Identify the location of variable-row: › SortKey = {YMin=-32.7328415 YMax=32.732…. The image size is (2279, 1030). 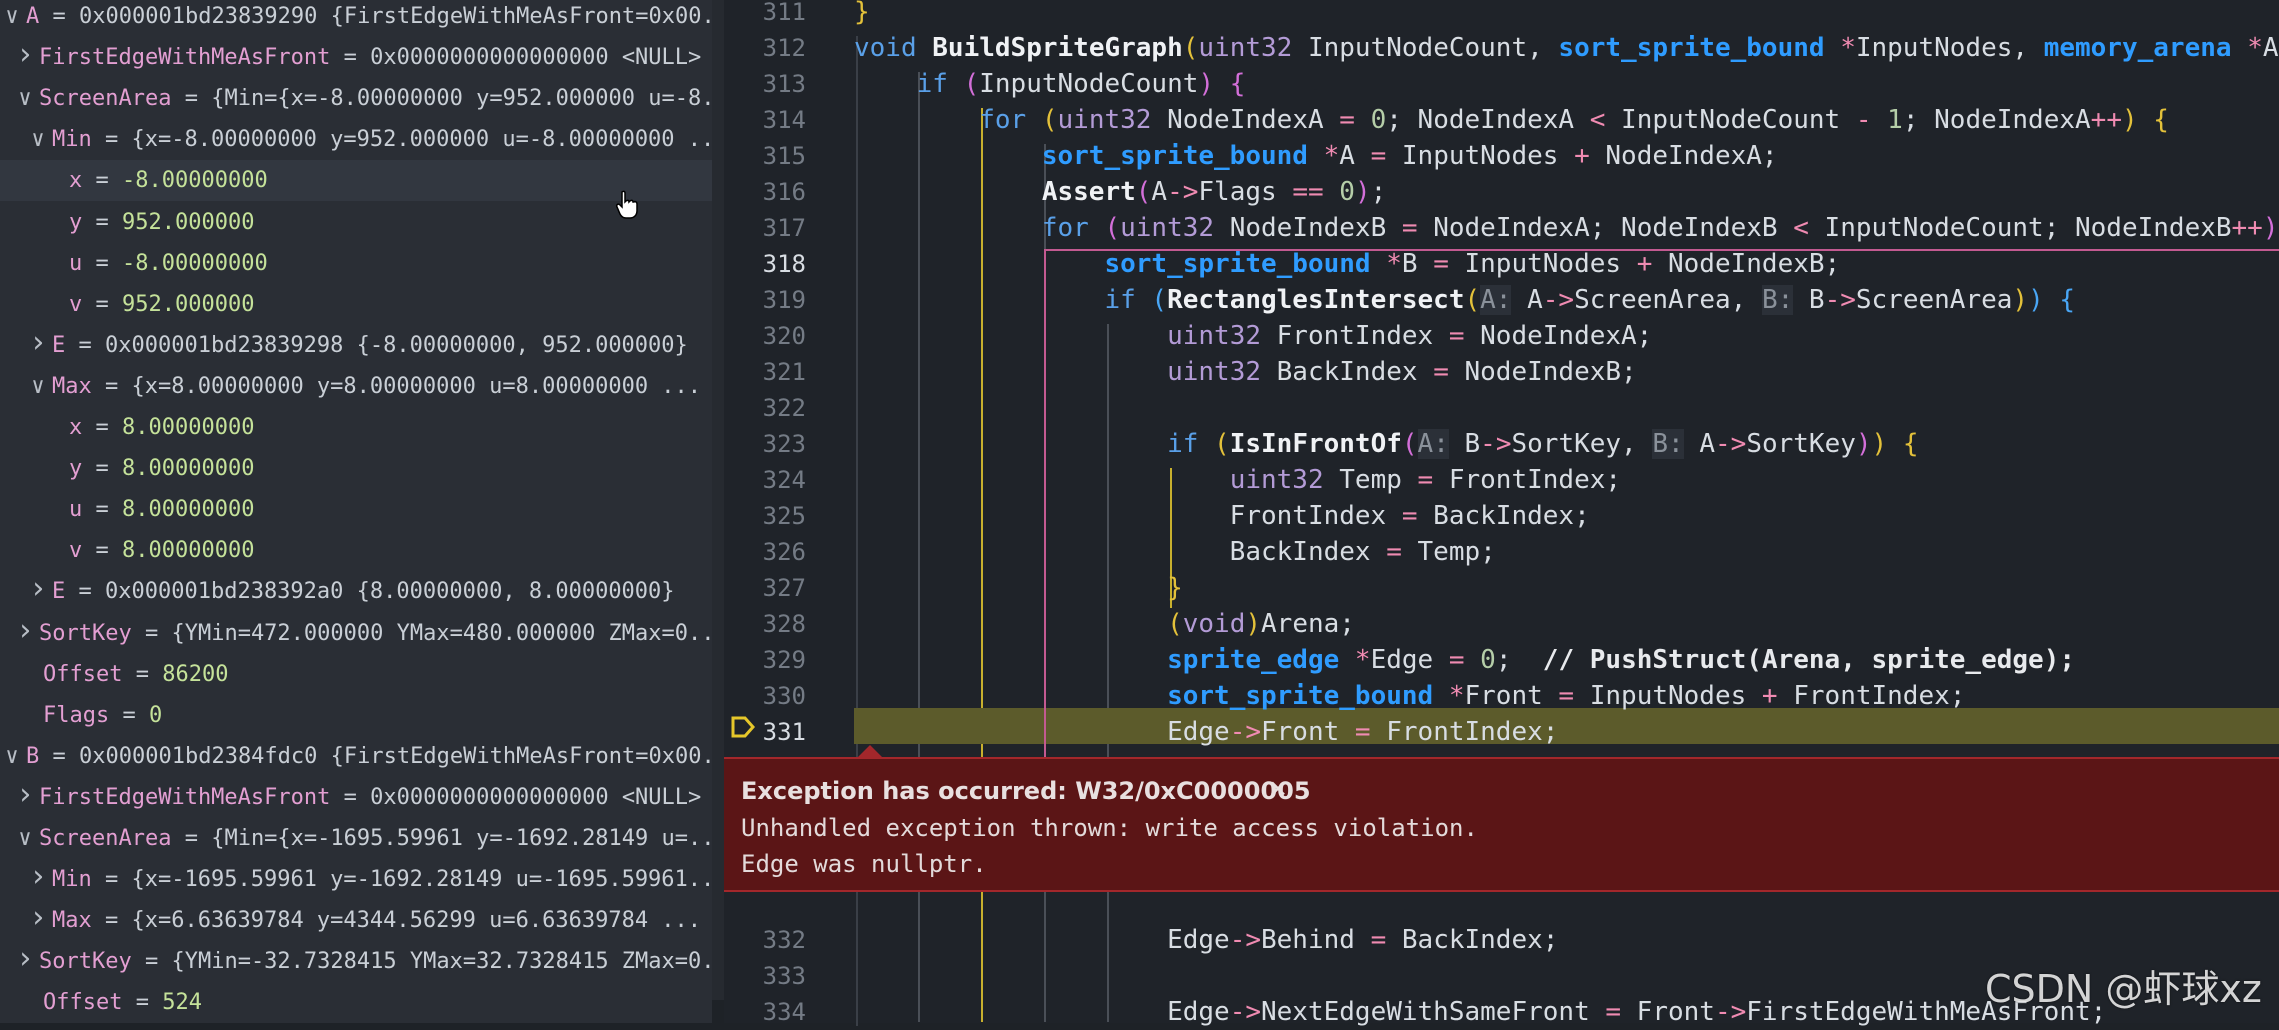
(356, 961).